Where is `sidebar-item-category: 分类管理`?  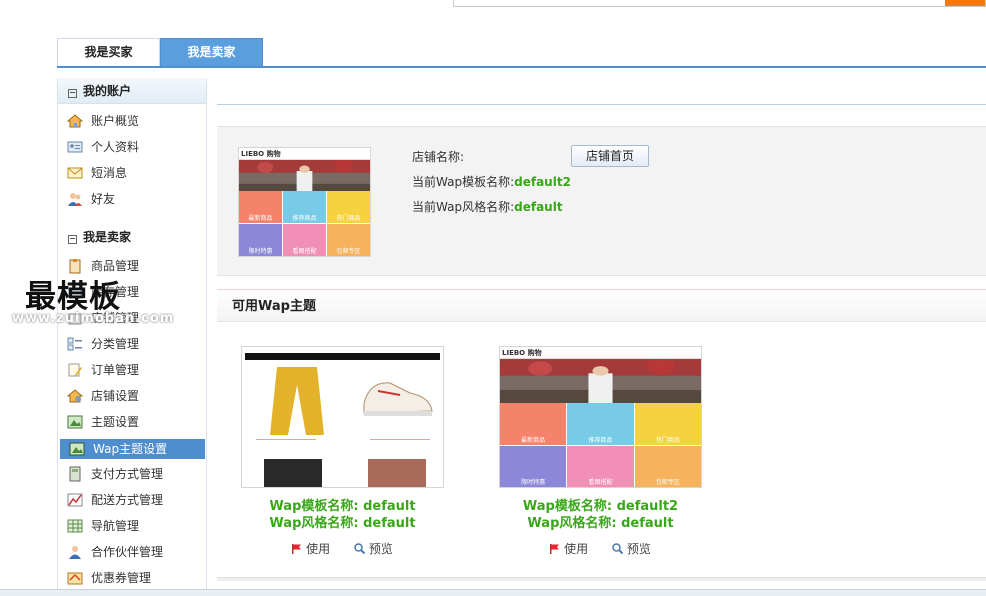 sidebar-item-category: 分类管理 is located at coordinates (132, 344).